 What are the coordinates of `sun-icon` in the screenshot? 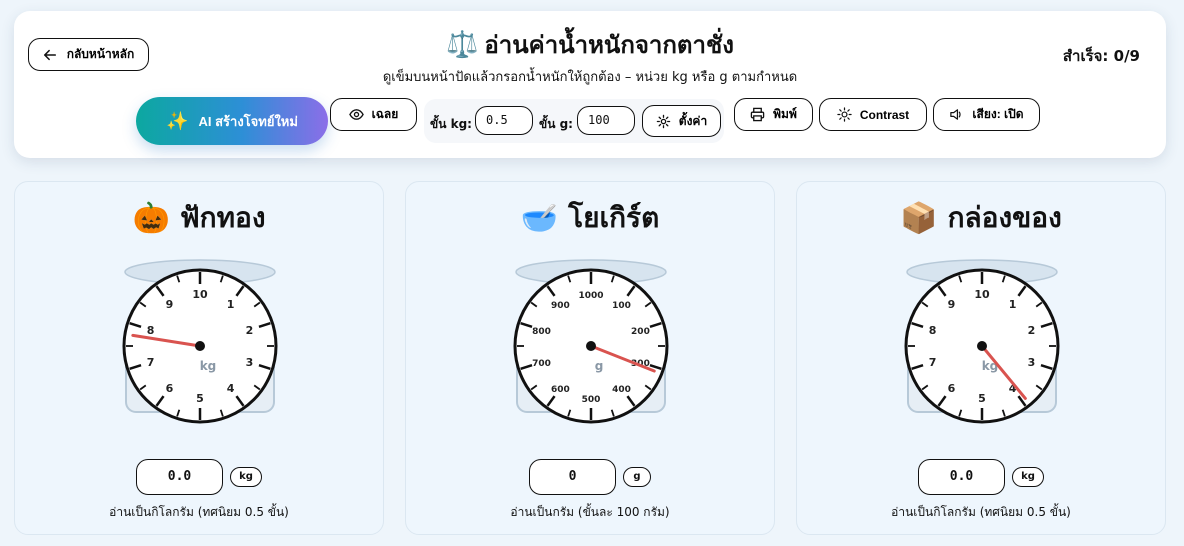 It's located at (844, 114).